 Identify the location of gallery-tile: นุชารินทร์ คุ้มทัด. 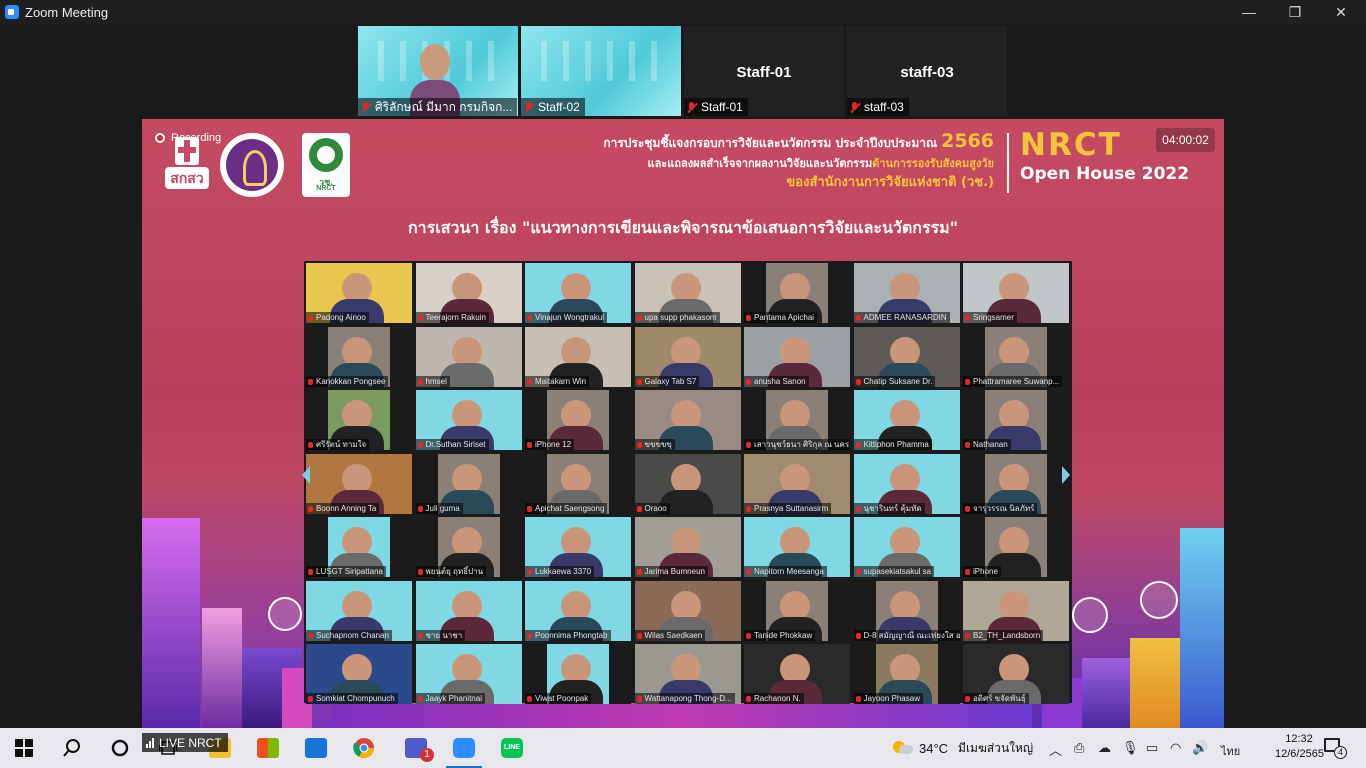
(906, 483).